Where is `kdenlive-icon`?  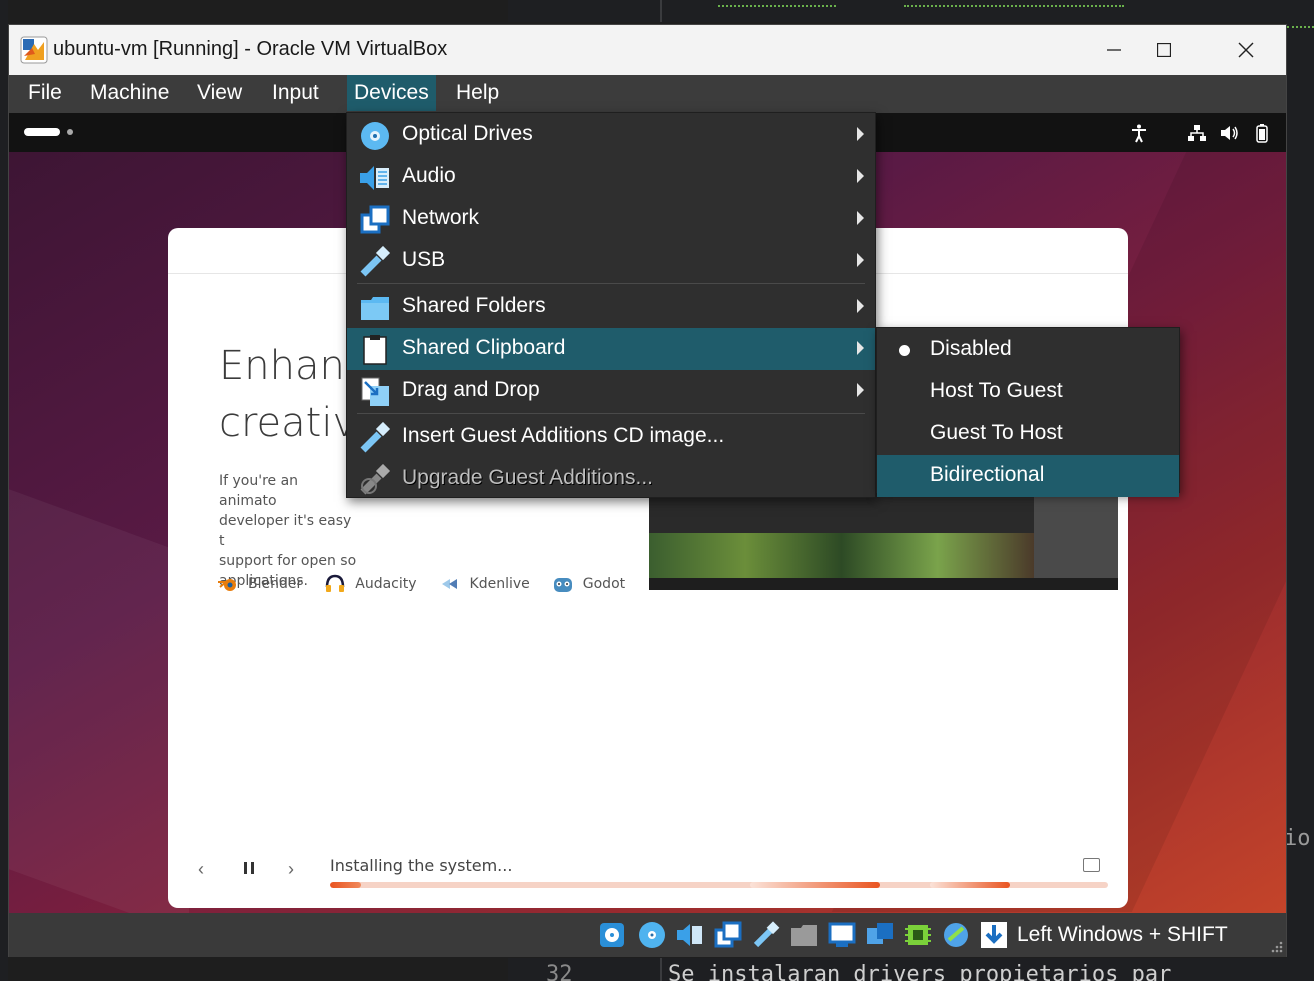 kdenlive-icon is located at coordinates (449, 584).